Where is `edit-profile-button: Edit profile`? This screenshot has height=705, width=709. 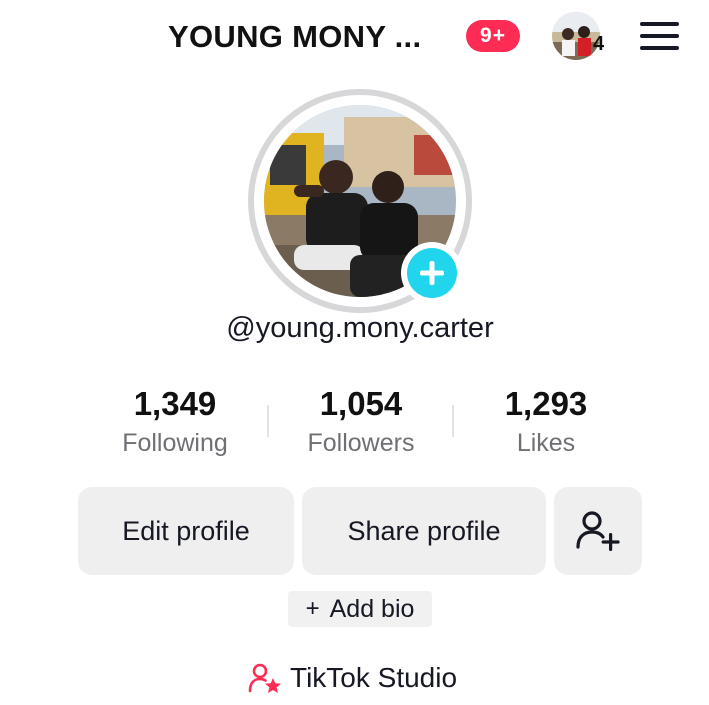
edit-profile-button: Edit profile is located at coordinates (186, 531).